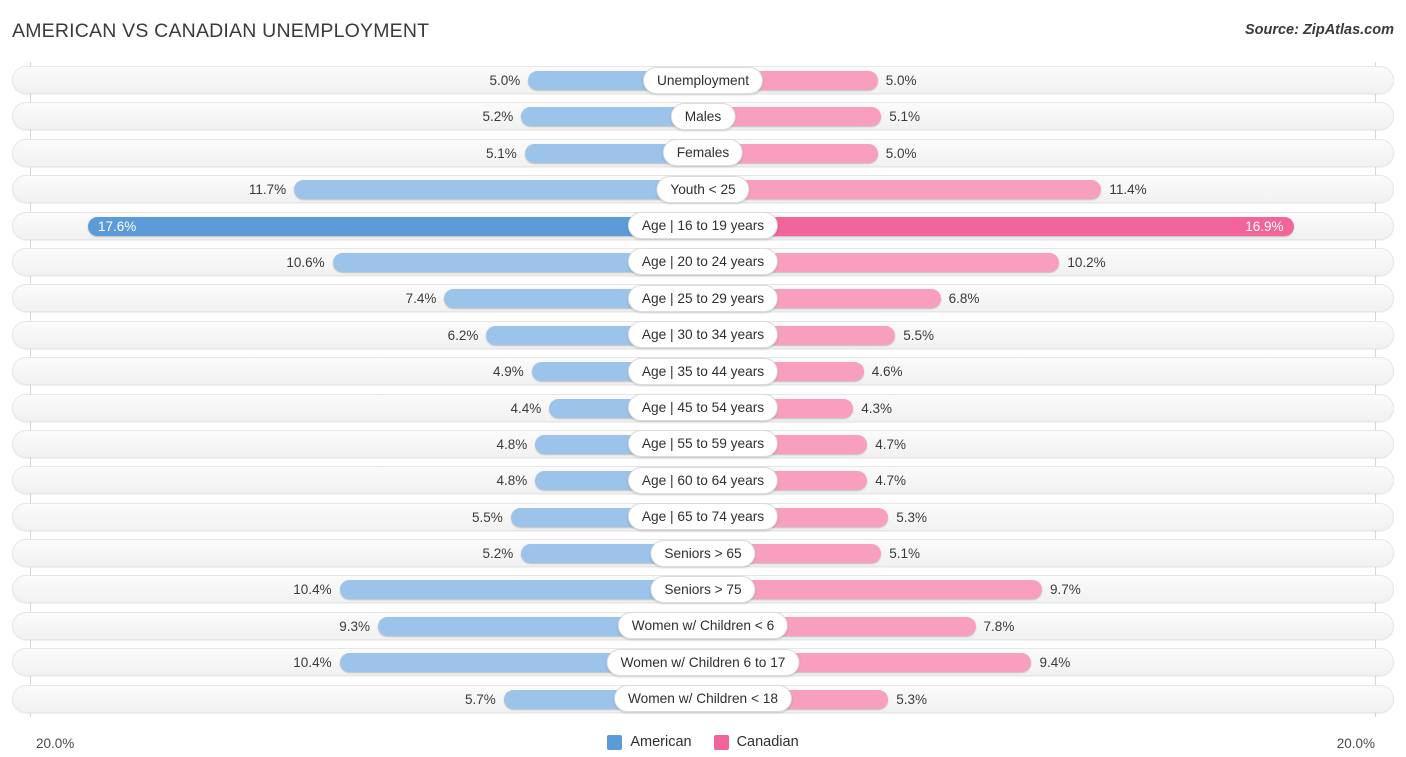 Image resolution: width=1406 pixels, height=757 pixels. What do you see at coordinates (918, 335) in the screenshot?
I see `value-label-canadian: 5.5%` at bounding box center [918, 335].